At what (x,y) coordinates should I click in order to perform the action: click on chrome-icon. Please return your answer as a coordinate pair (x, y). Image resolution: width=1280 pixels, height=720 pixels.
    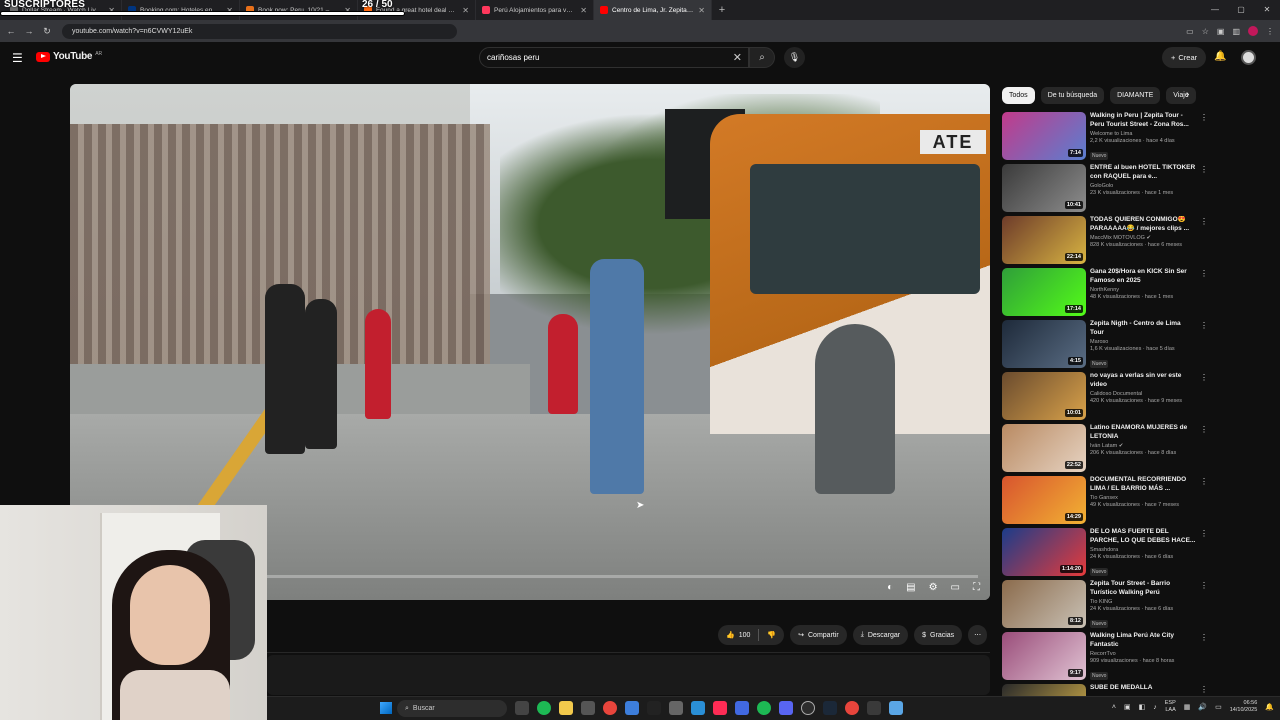
    Looking at the image, I should click on (610, 708).